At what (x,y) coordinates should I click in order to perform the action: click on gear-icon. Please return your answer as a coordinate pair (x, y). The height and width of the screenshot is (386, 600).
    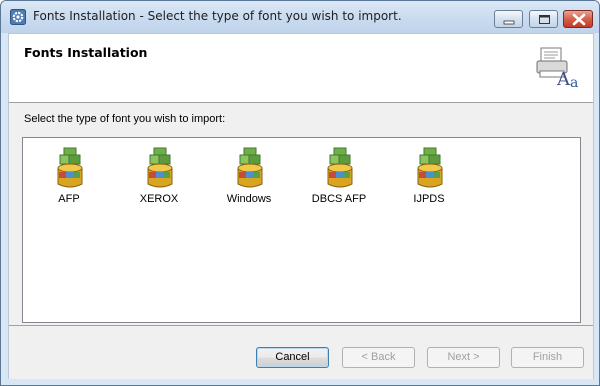
    Looking at the image, I should click on (18, 17).